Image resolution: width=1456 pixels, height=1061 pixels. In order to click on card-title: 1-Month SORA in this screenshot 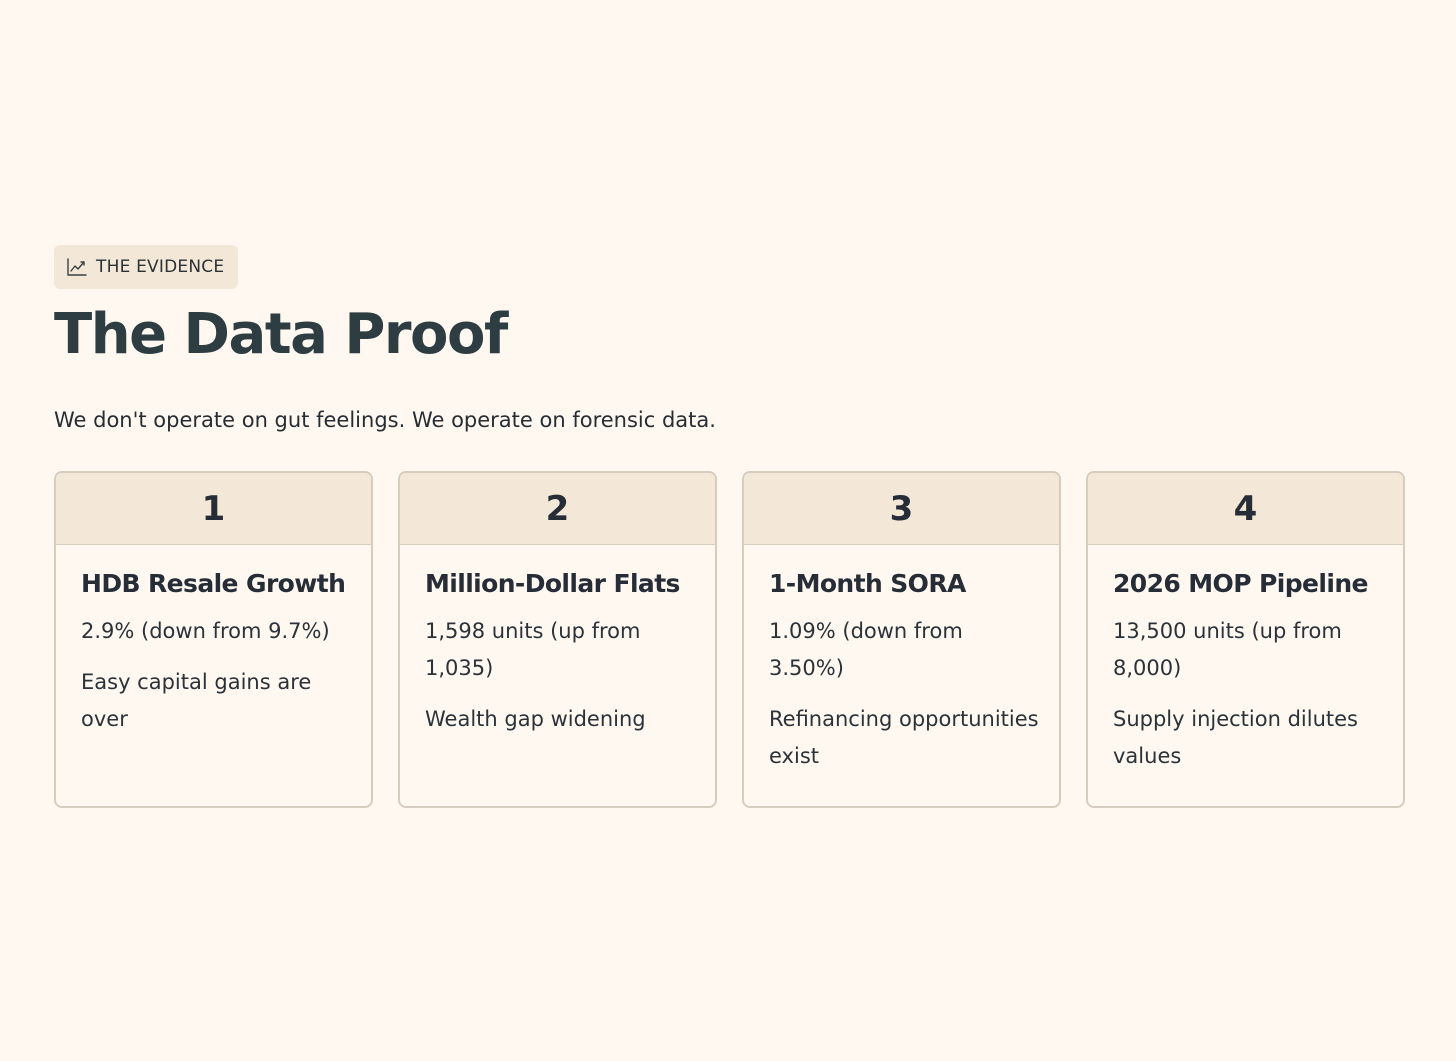, I will do `click(867, 583)`.